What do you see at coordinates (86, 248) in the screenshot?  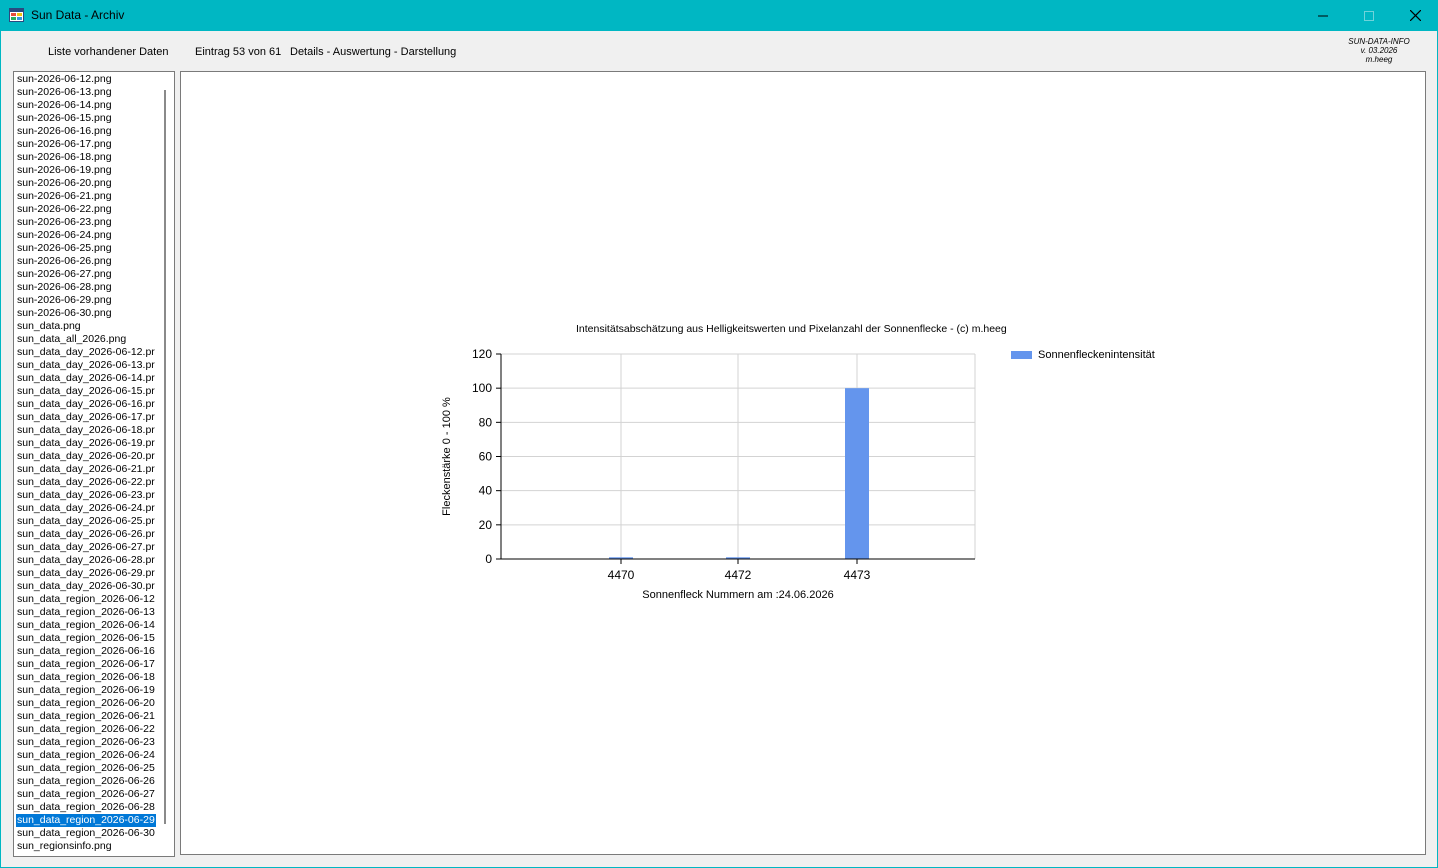 I see `list-item: sun-2026-06-25.png` at bounding box center [86, 248].